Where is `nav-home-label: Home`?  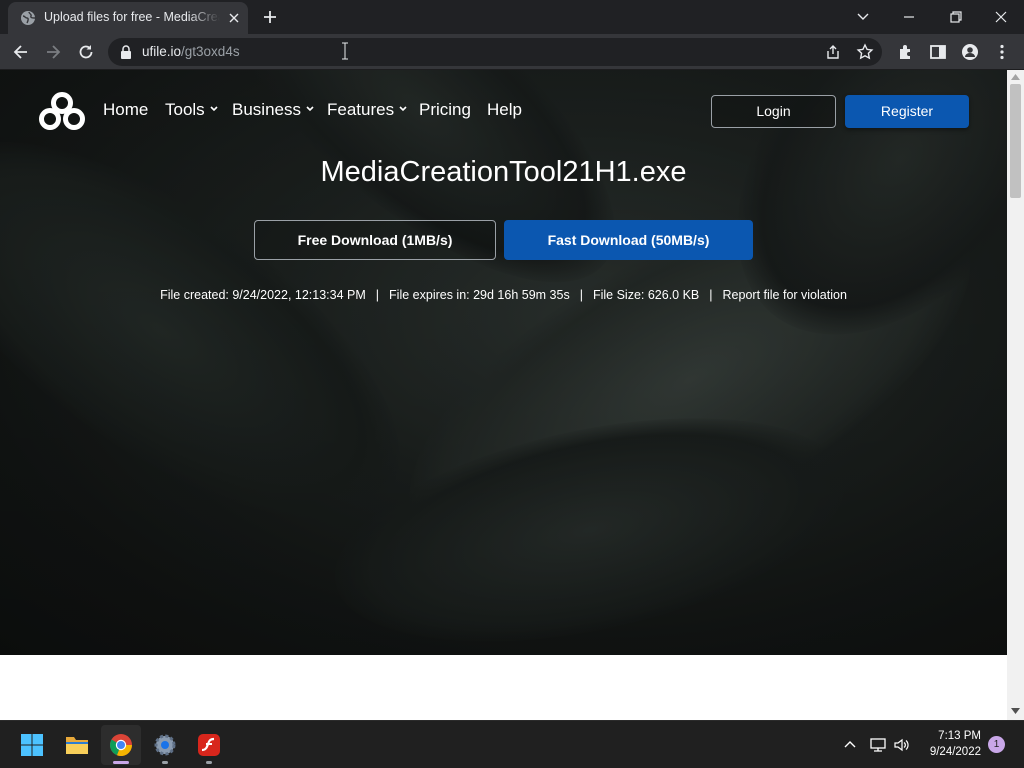
nav-home-label: Home is located at coordinates (126, 109).